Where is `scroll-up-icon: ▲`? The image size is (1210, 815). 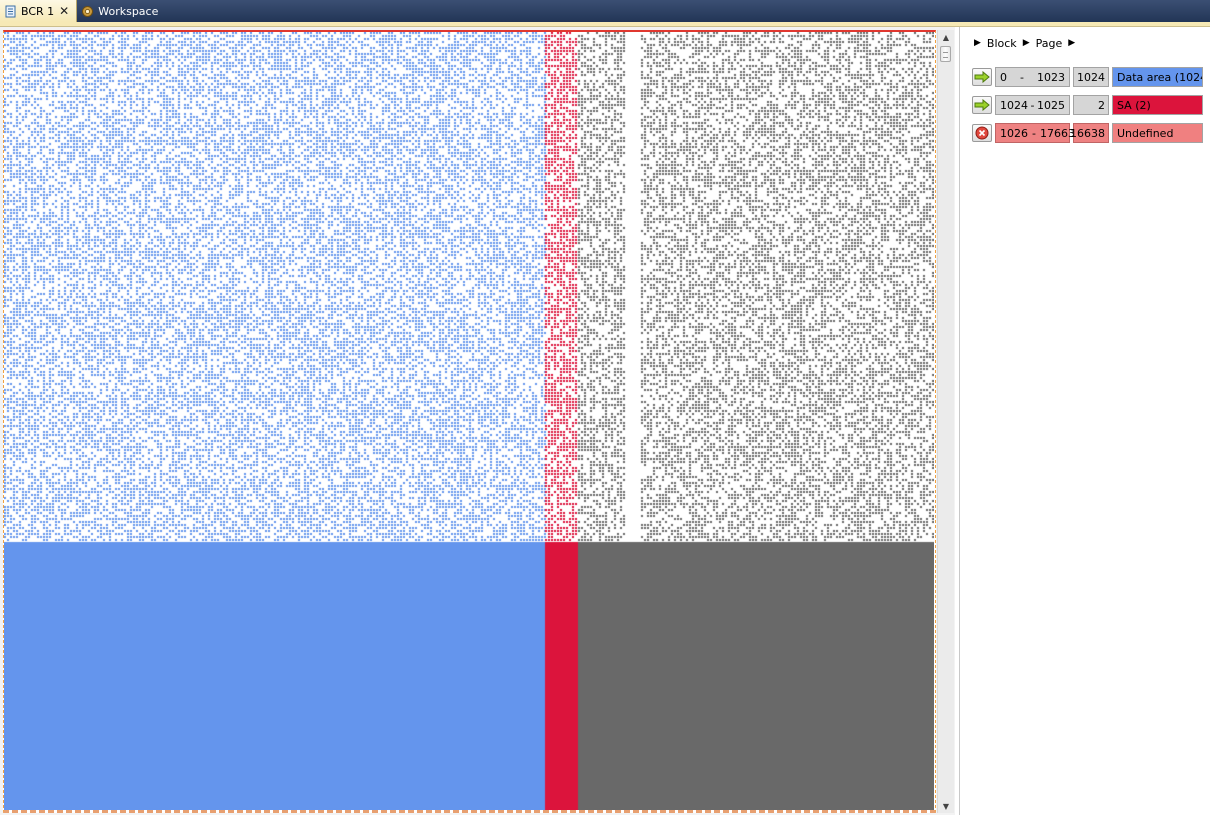
scroll-up-icon: ▲ is located at coordinates (946, 37).